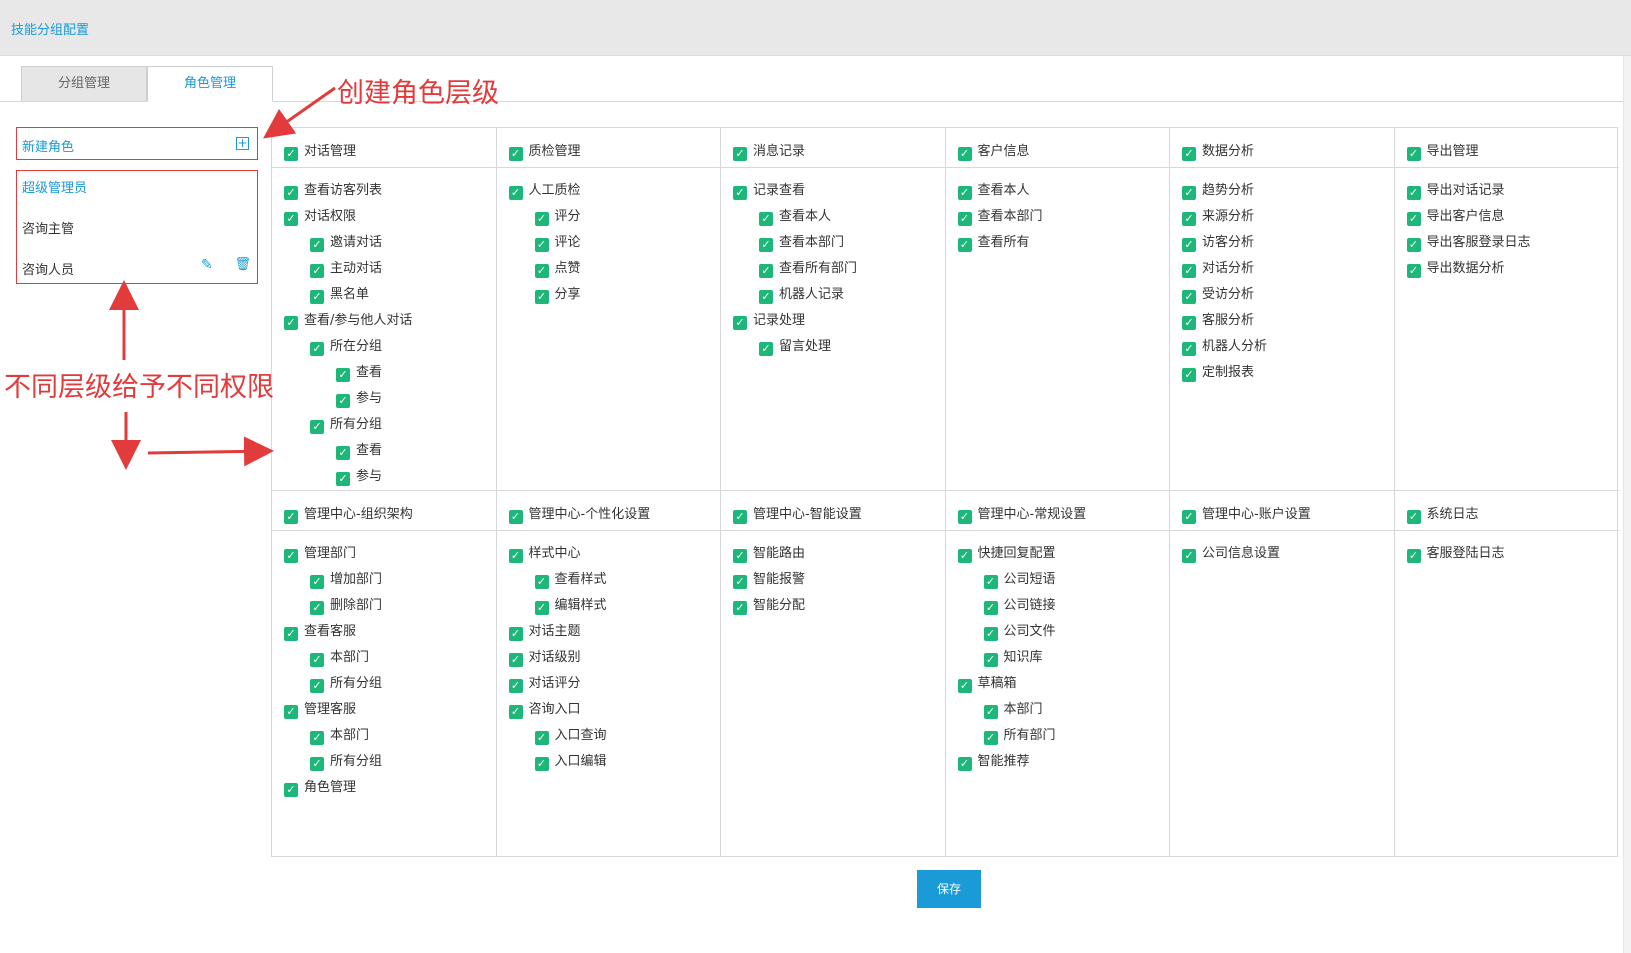 Image resolution: width=1631 pixels, height=953 pixels. I want to click on annotation-arrows, so click(222, 278).